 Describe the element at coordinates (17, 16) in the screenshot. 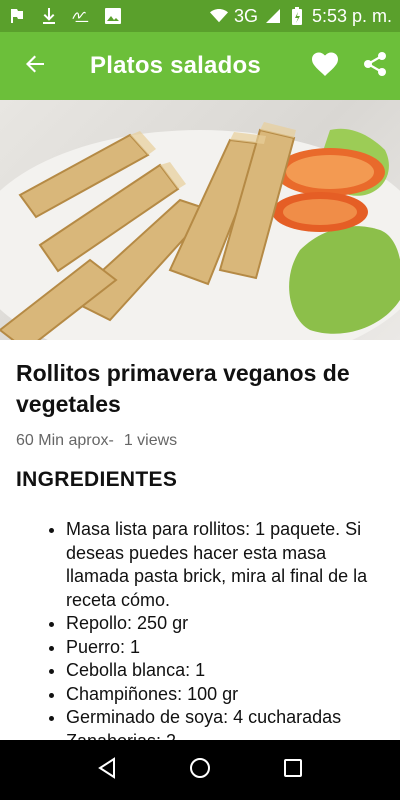

I see `flag-icon` at that location.